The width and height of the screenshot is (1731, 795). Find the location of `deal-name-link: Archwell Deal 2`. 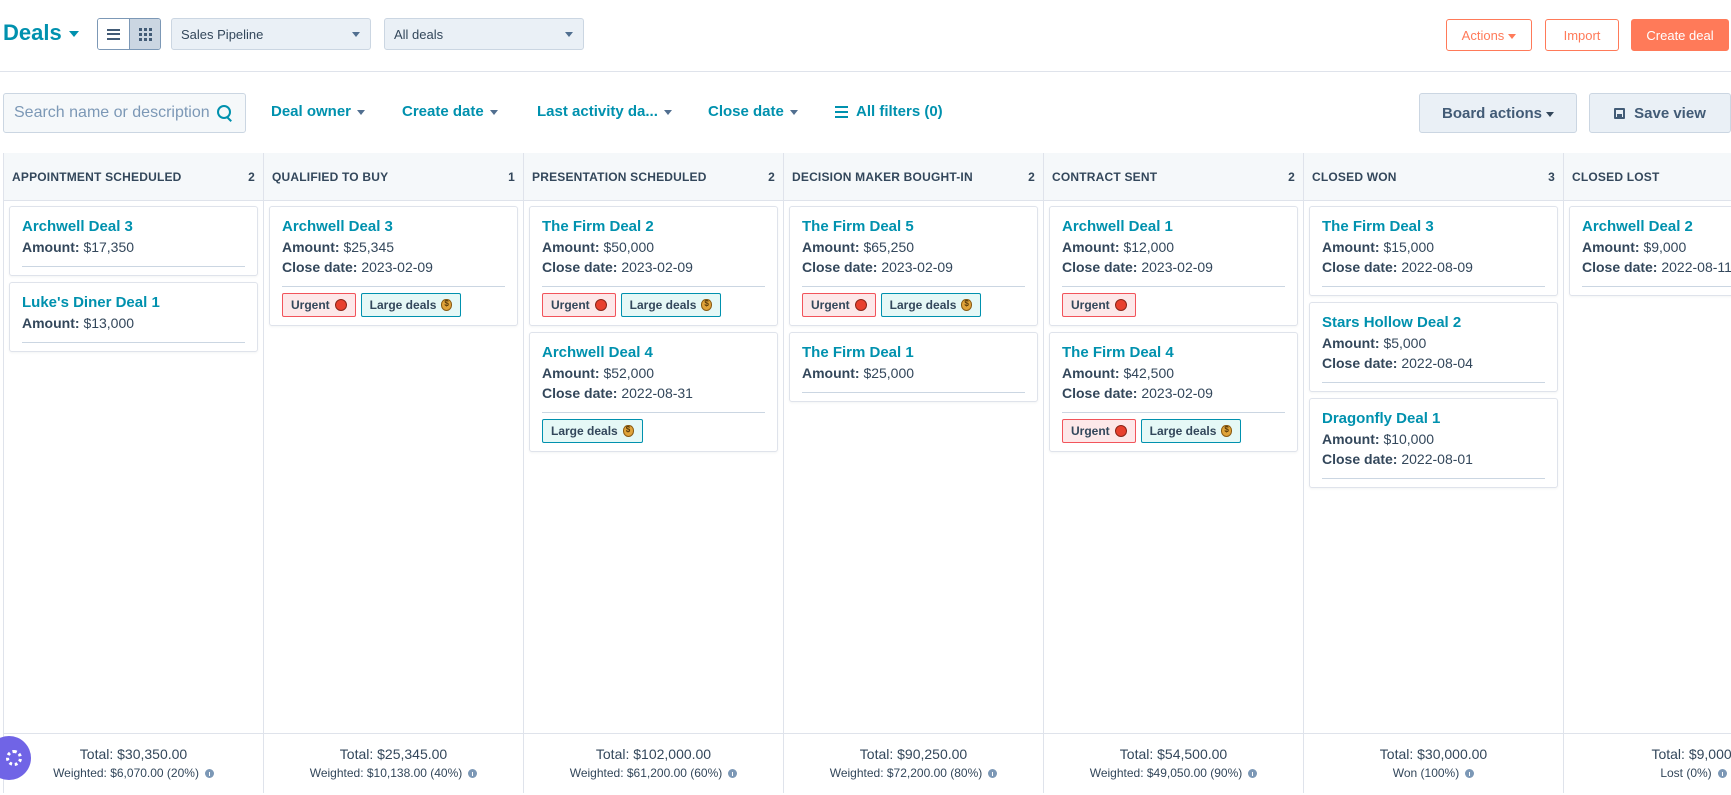

deal-name-link: Archwell Deal 2 is located at coordinates (1656, 227).